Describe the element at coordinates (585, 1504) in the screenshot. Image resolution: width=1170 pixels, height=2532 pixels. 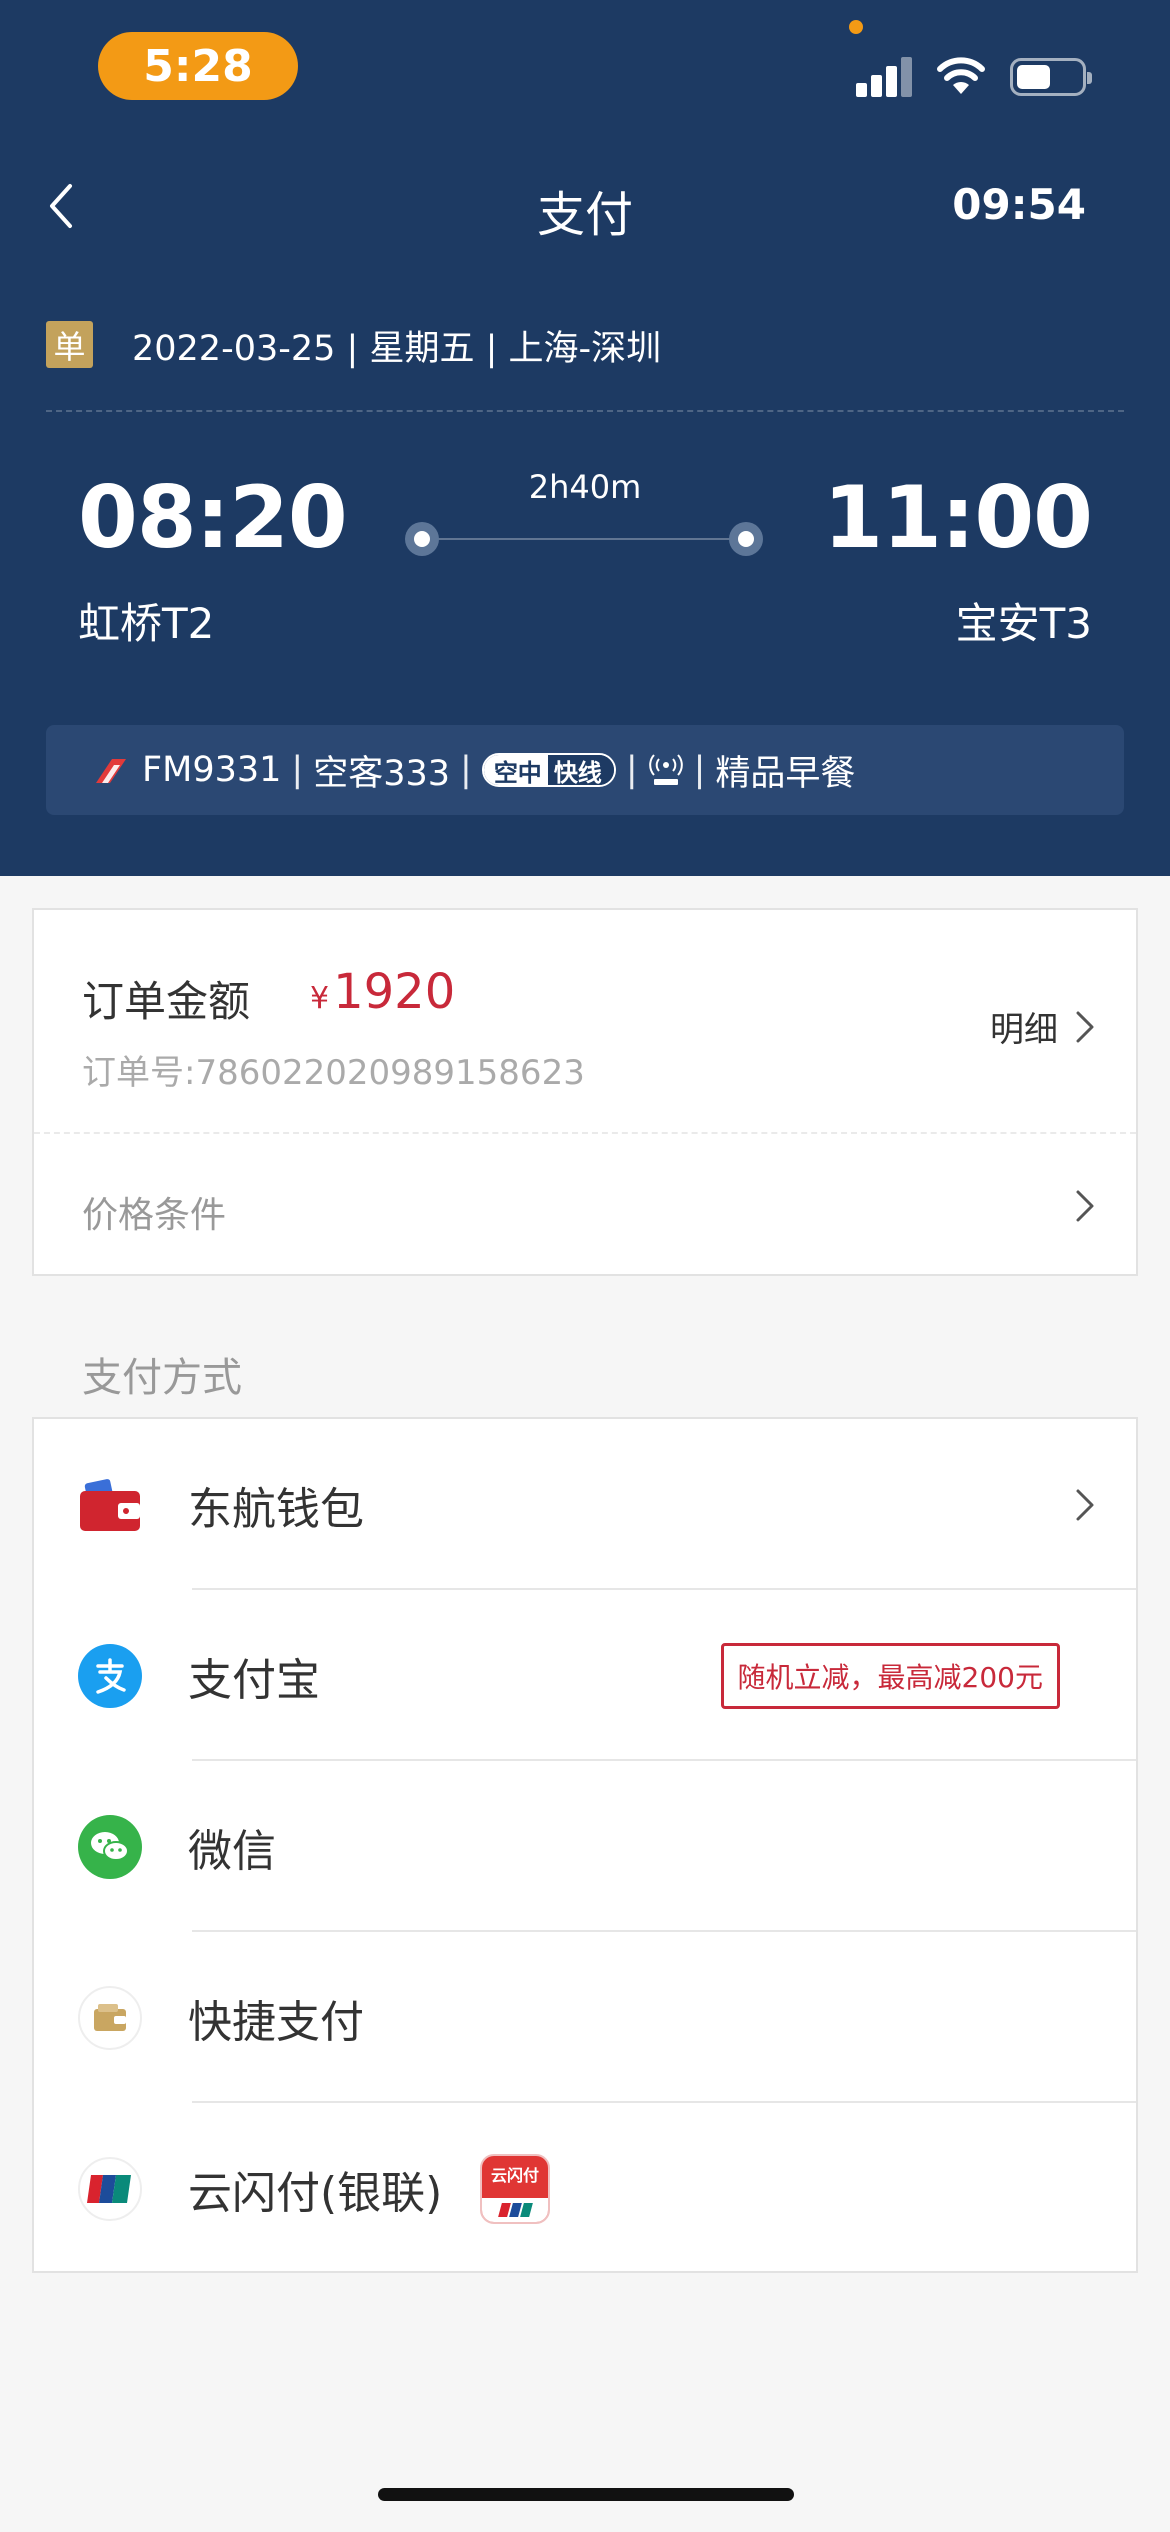
I see `payment-option-eastern-wallet: 东航钱包` at that location.